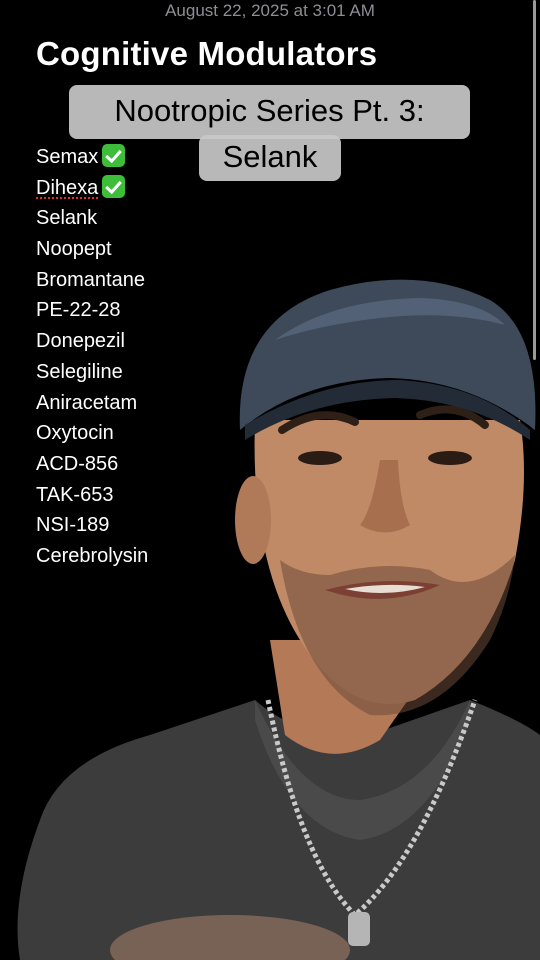  What do you see at coordinates (206, 54) in the screenshot?
I see `note-title: Cognitive Modulators` at bounding box center [206, 54].